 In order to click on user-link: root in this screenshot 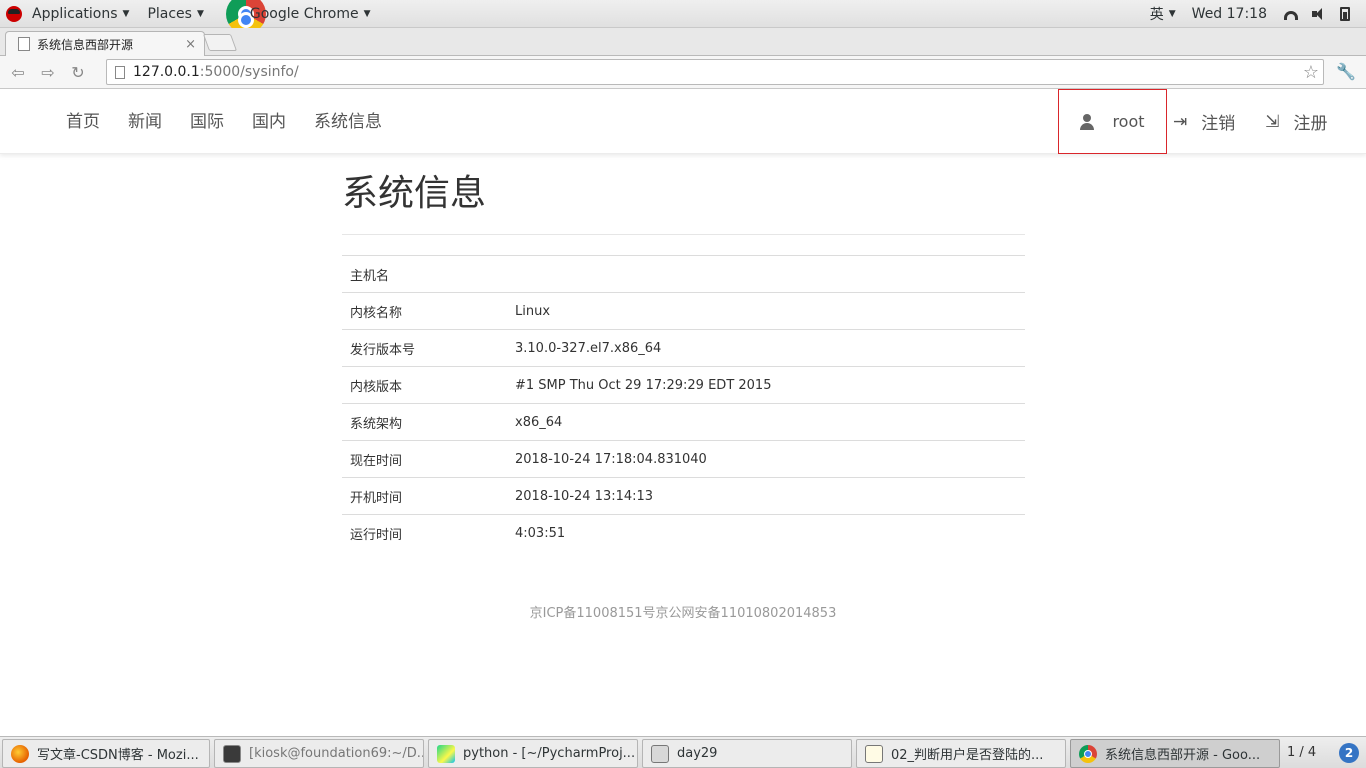, I will do `click(1112, 121)`.